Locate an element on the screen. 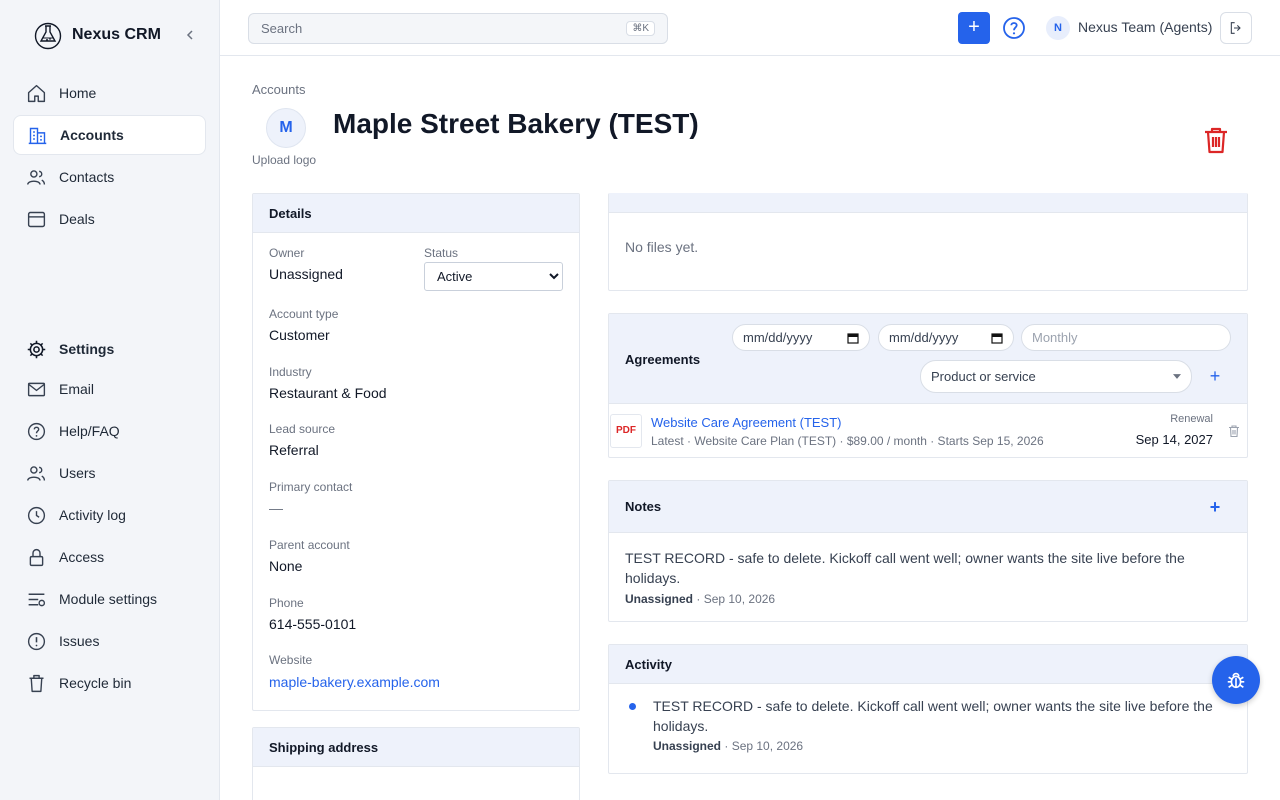 The height and width of the screenshot is (800, 1280). sliders-icon is located at coordinates (36, 599).